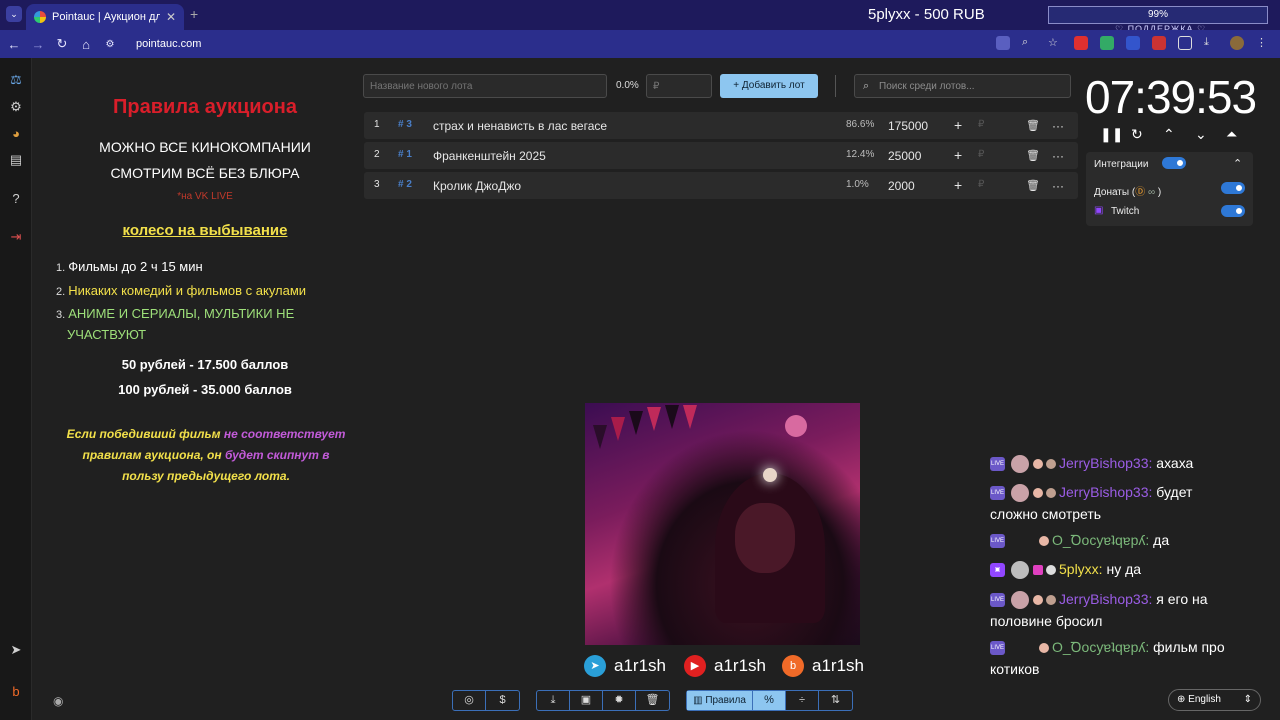  What do you see at coordinates (769, 700) in the screenshot?
I see `percent-button: %` at bounding box center [769, 700].